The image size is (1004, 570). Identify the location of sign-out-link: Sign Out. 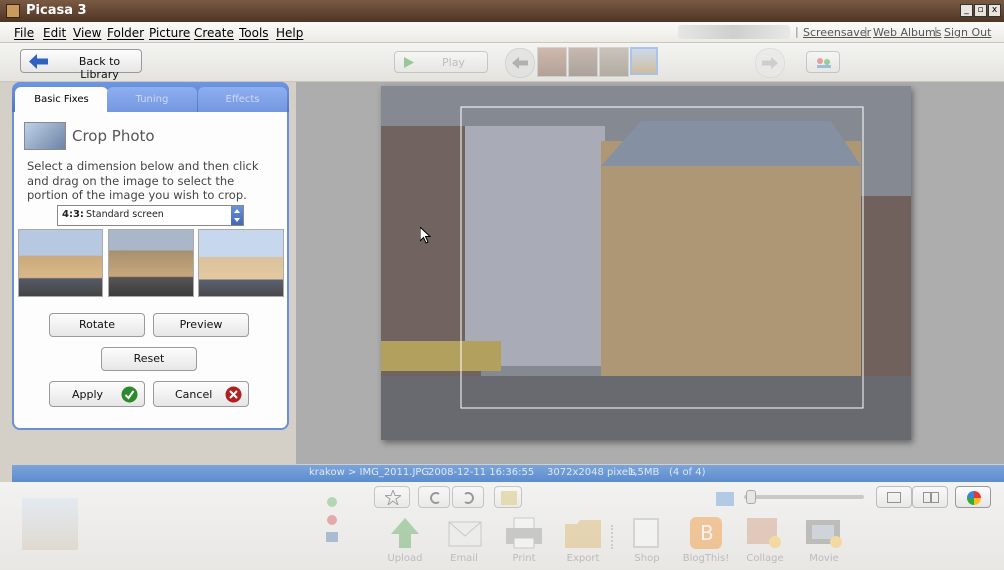
(967, 32).